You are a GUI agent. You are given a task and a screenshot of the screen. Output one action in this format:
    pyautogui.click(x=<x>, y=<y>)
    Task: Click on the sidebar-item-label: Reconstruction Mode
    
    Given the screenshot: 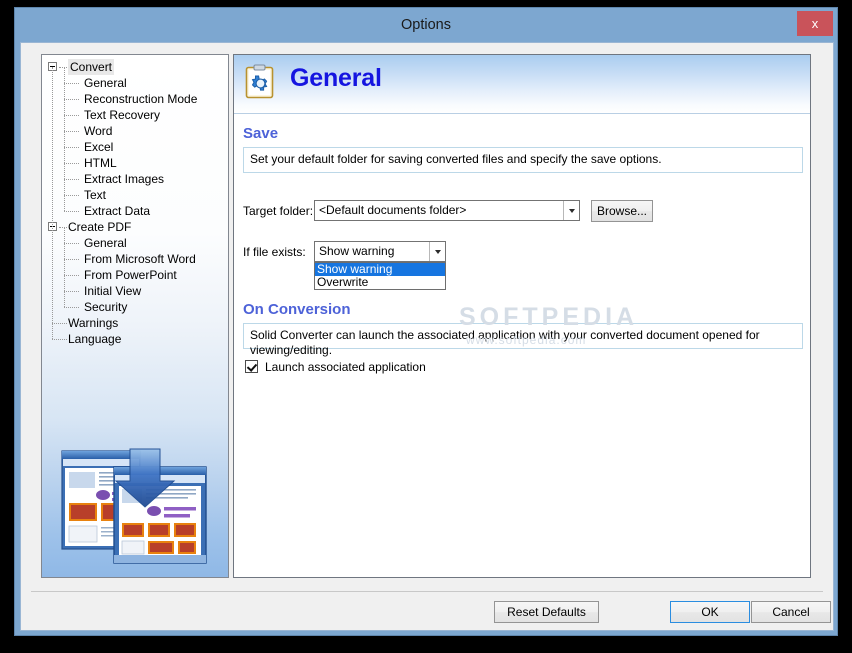 What is the action you would take?
    pyautogui.click(x=141, y=99)
    